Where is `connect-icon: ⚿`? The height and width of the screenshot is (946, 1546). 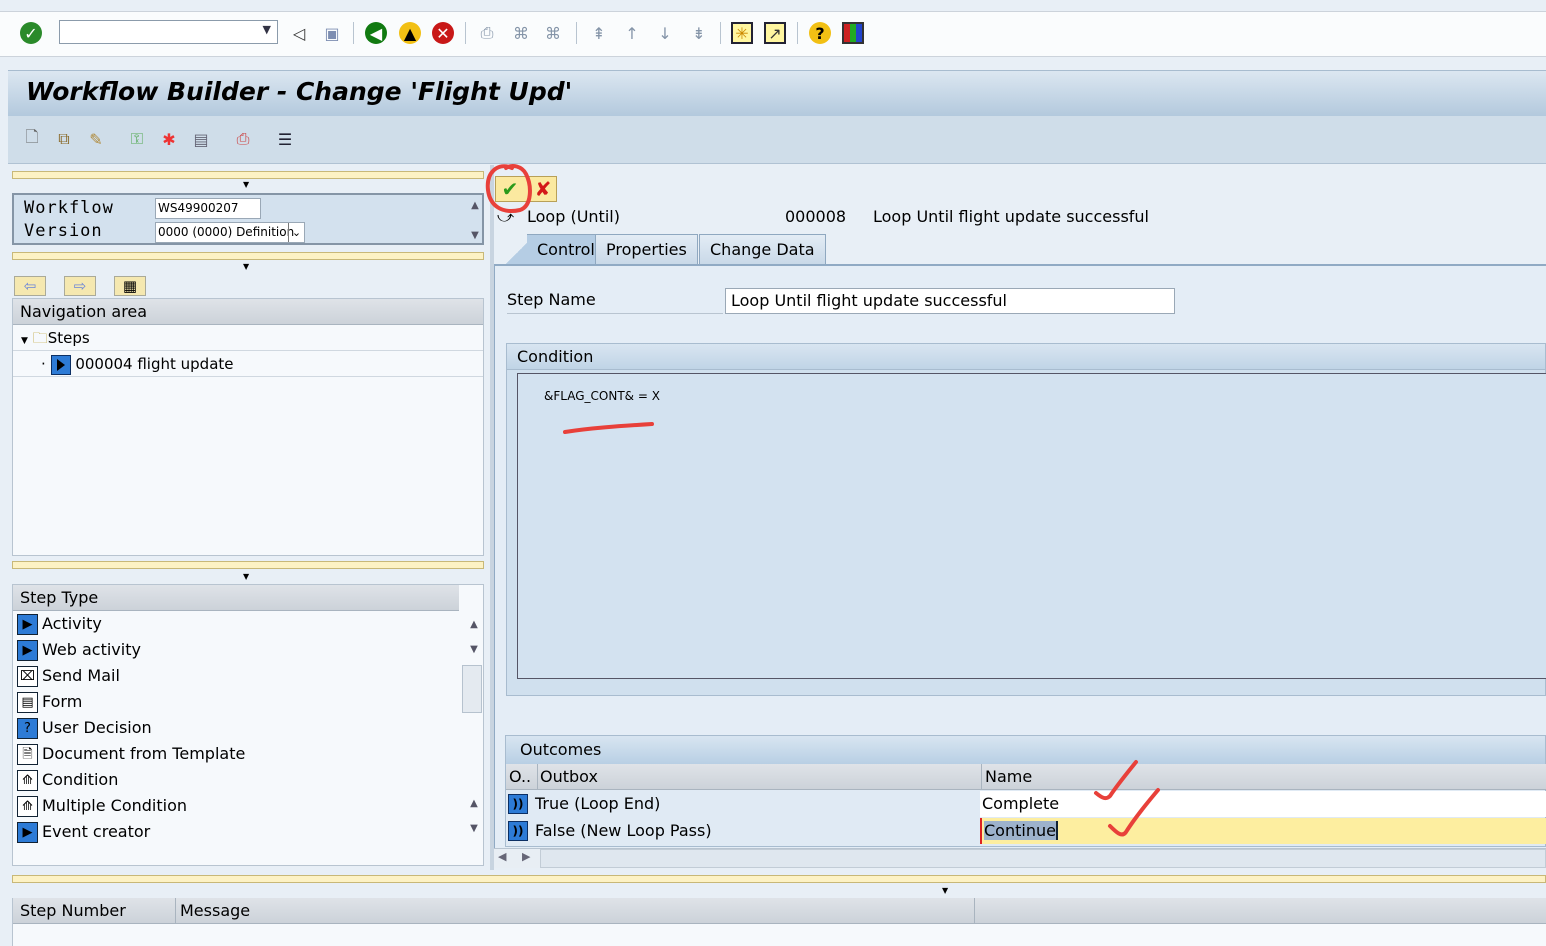
connect-icon: ⚿ is located at coordinates (137, 139).